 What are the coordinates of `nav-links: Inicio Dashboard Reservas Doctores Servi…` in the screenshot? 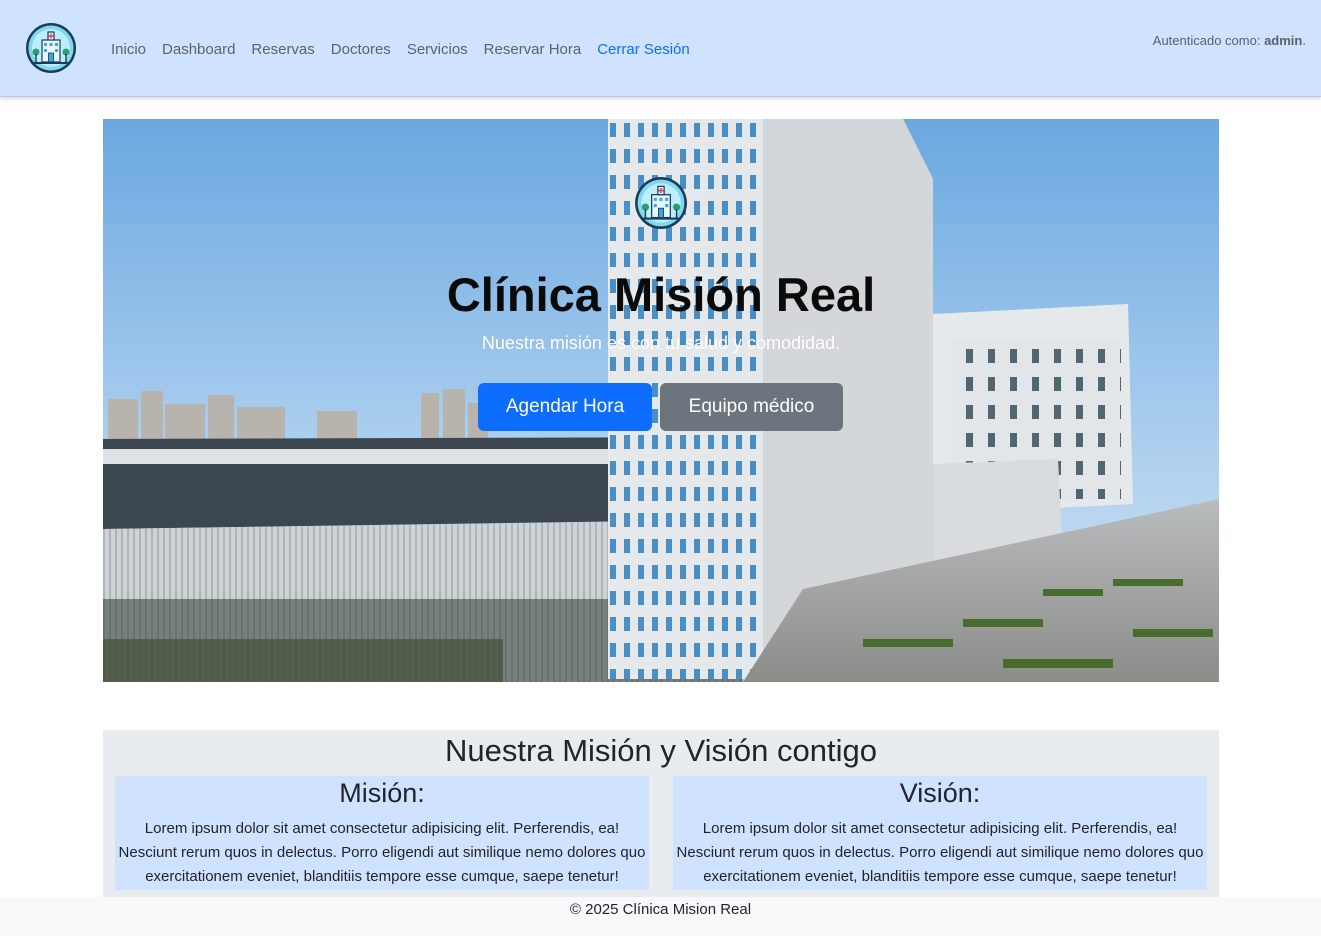 It's located at (400, 49).